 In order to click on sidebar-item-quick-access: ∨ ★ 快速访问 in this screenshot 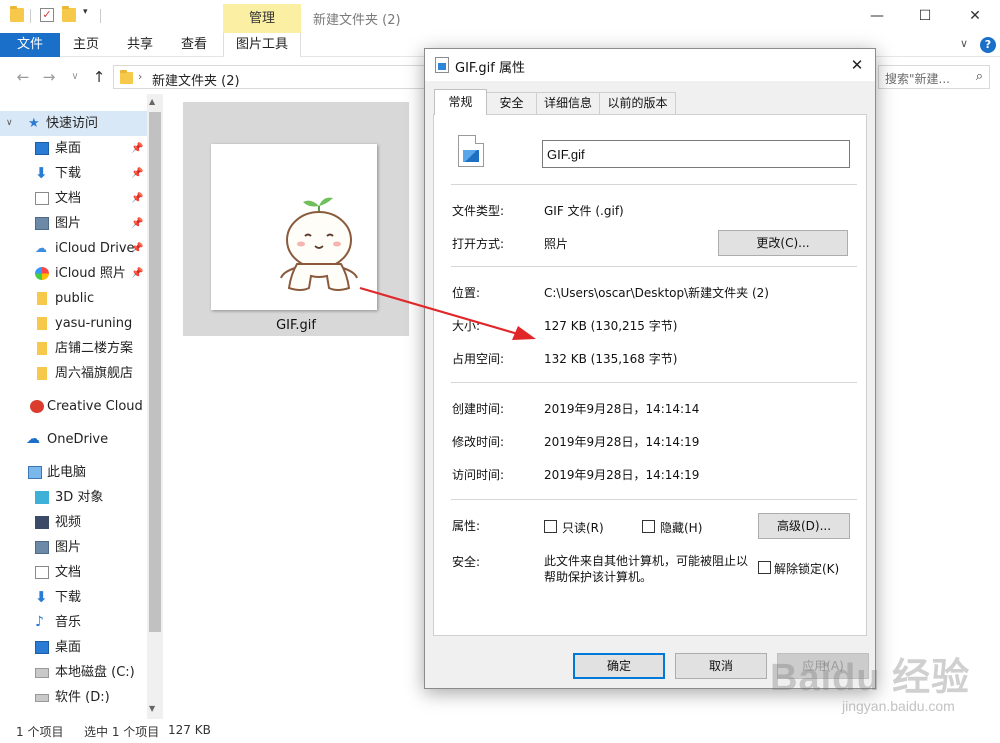, I will do `click(73, 123)`.